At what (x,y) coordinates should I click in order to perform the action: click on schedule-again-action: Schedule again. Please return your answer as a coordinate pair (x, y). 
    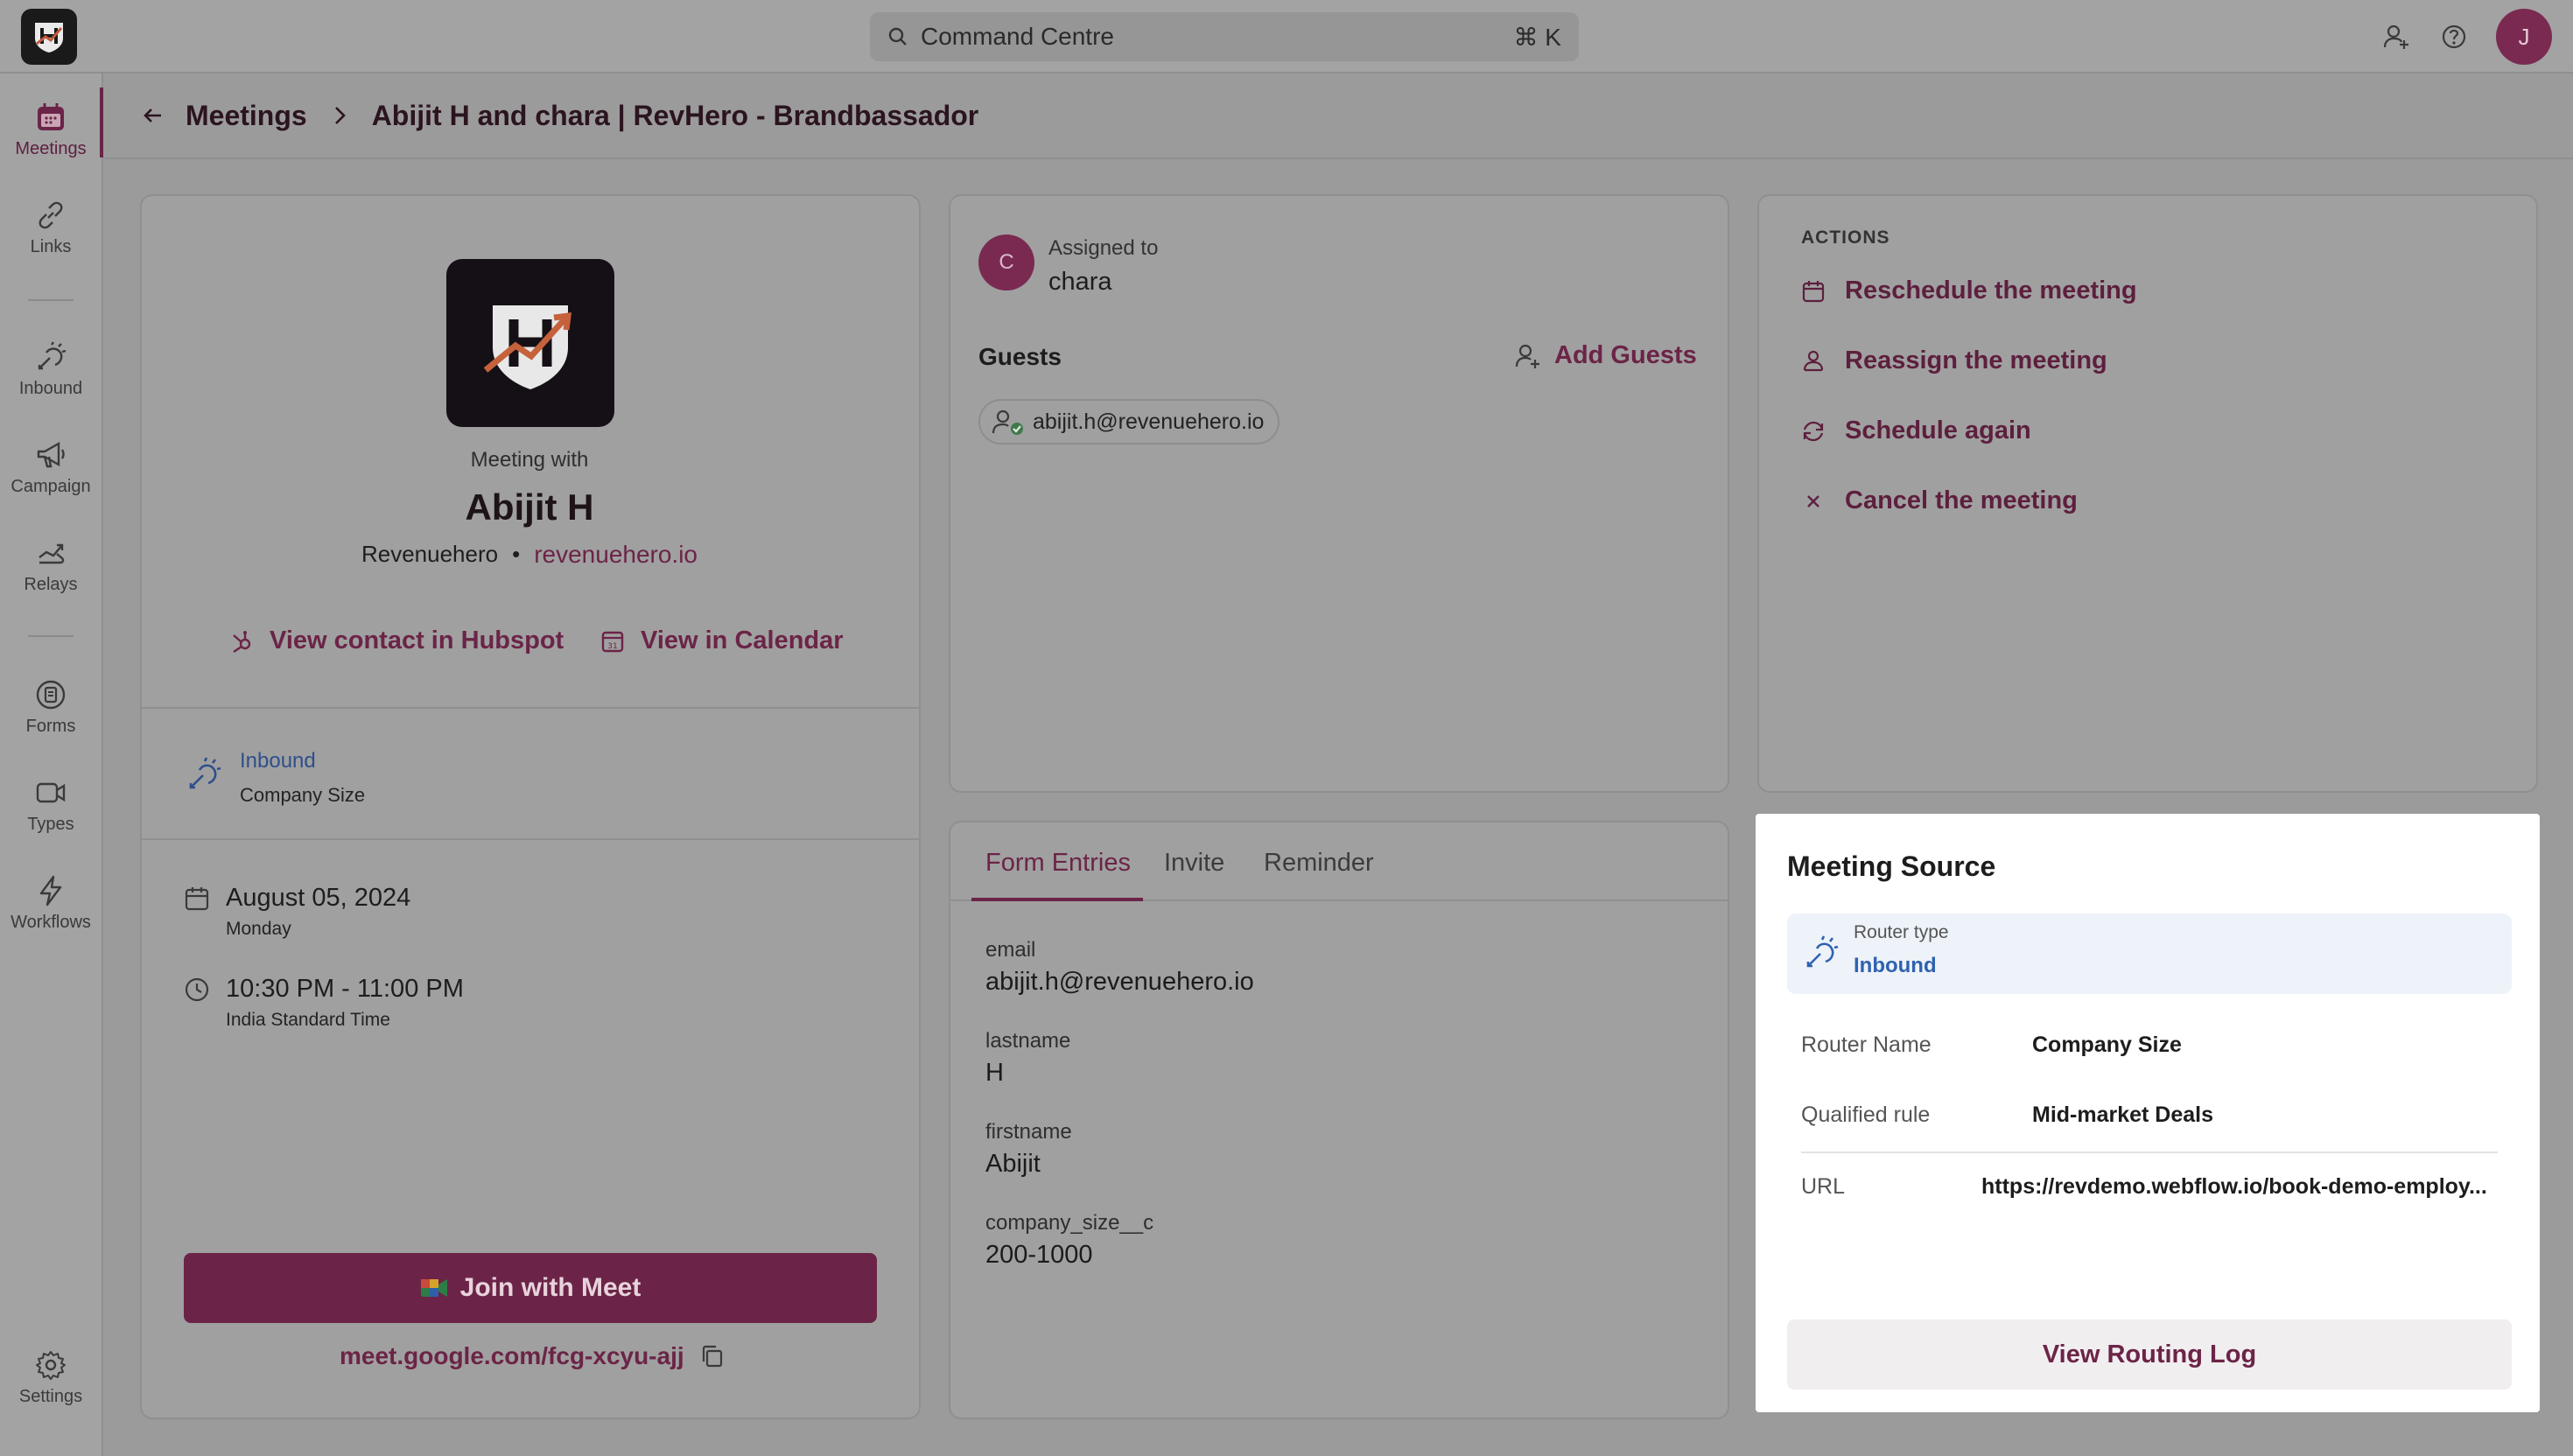
    Looking at the image, I should click on (1916, 430).